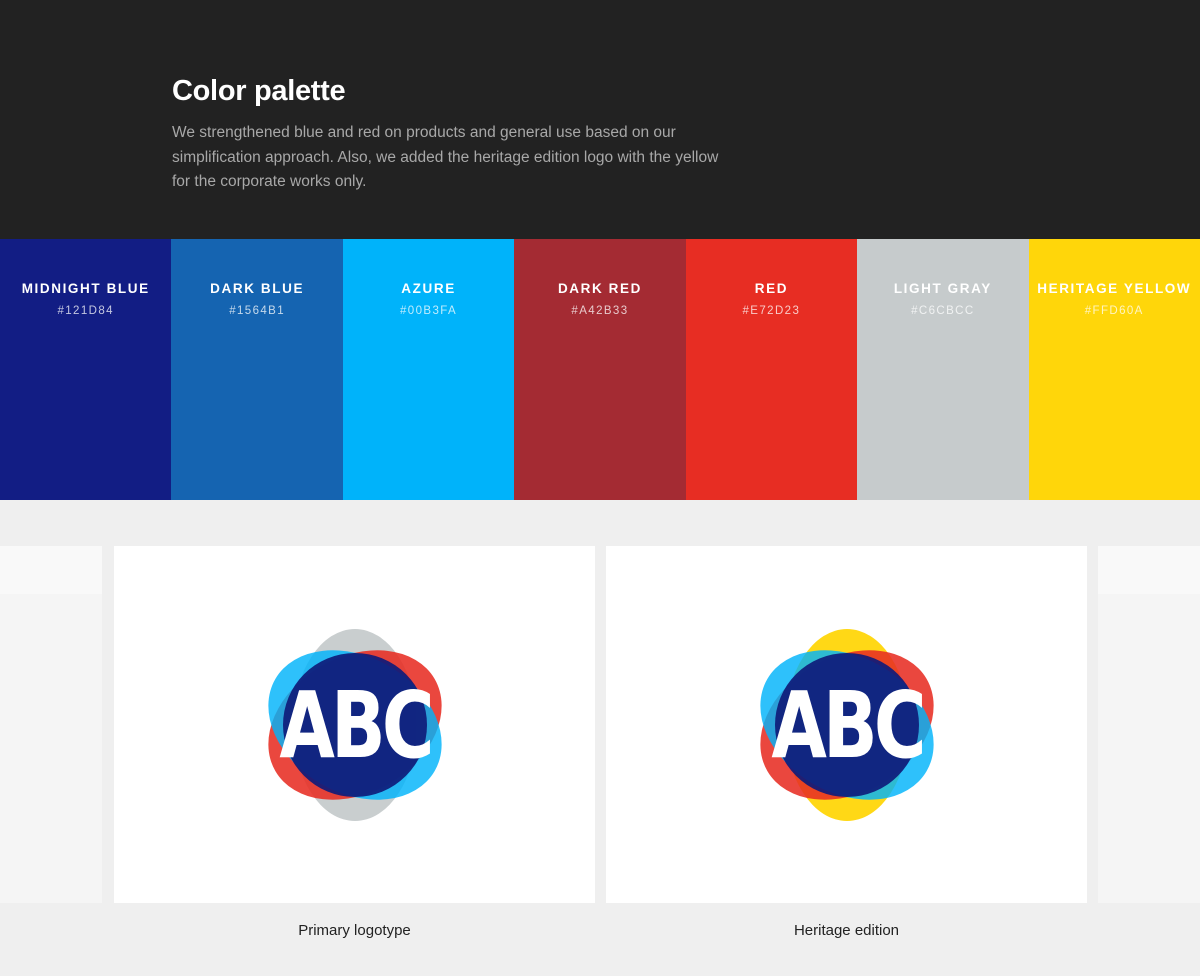 Image resolution: width=1200 pixels, height=976 pixels. What do you see at coordinates (257, 288) in the screenshot?
I see `swatch-name: DARK BLUE` at bounding box center [257, 288].